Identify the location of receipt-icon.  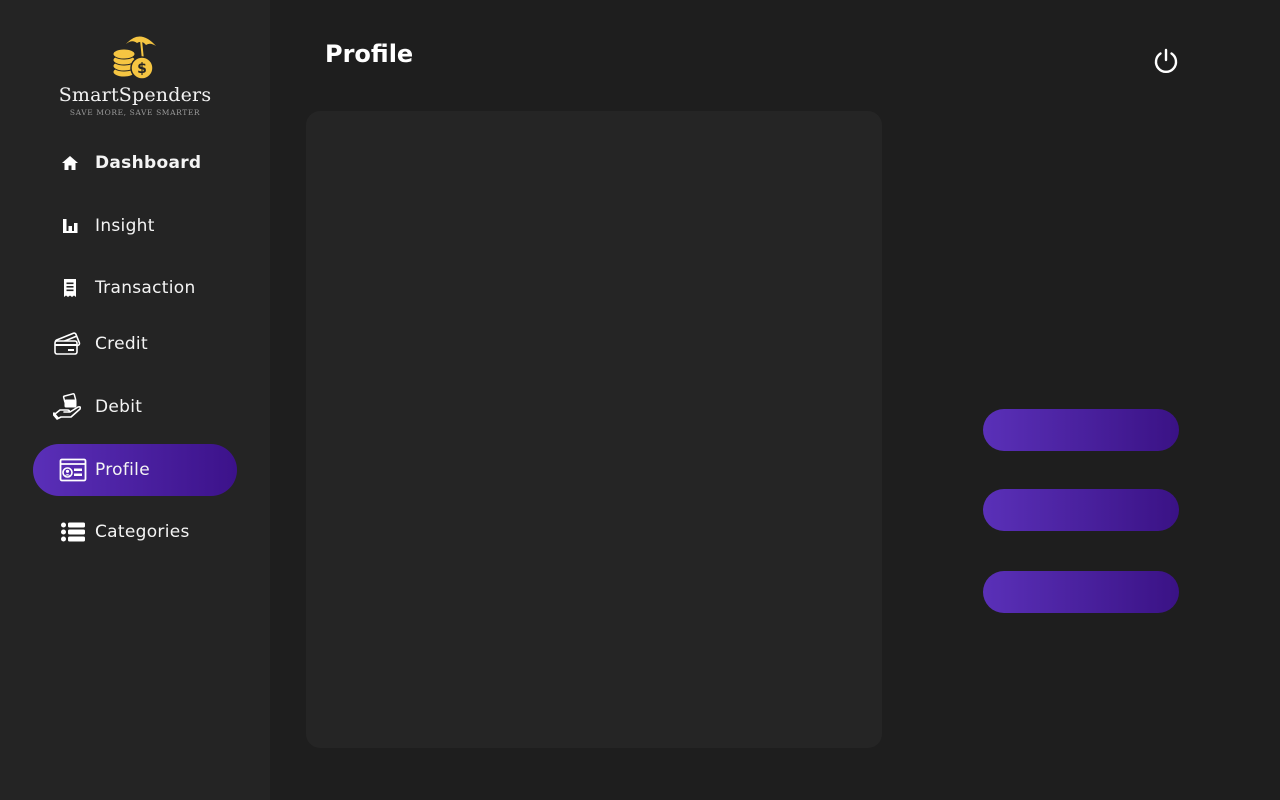
(70, 288).